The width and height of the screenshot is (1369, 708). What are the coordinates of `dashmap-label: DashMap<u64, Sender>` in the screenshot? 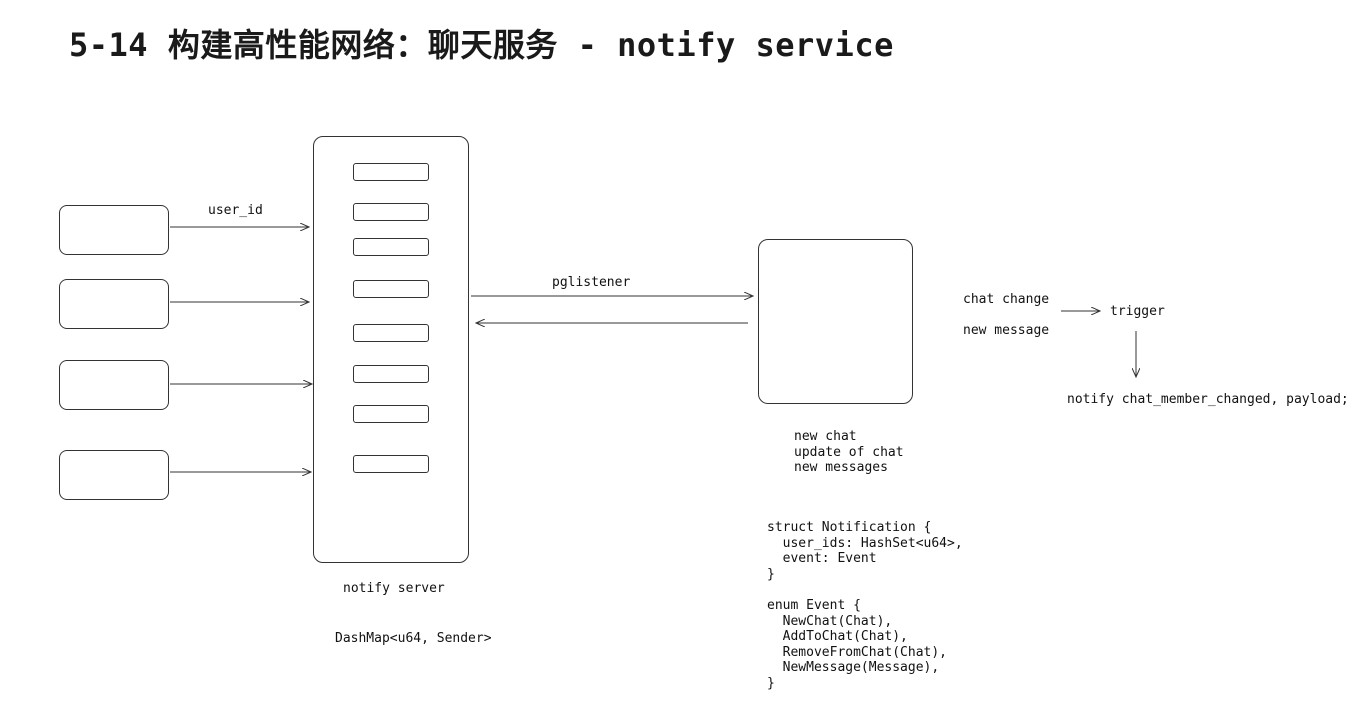 It's located at (413, 638).